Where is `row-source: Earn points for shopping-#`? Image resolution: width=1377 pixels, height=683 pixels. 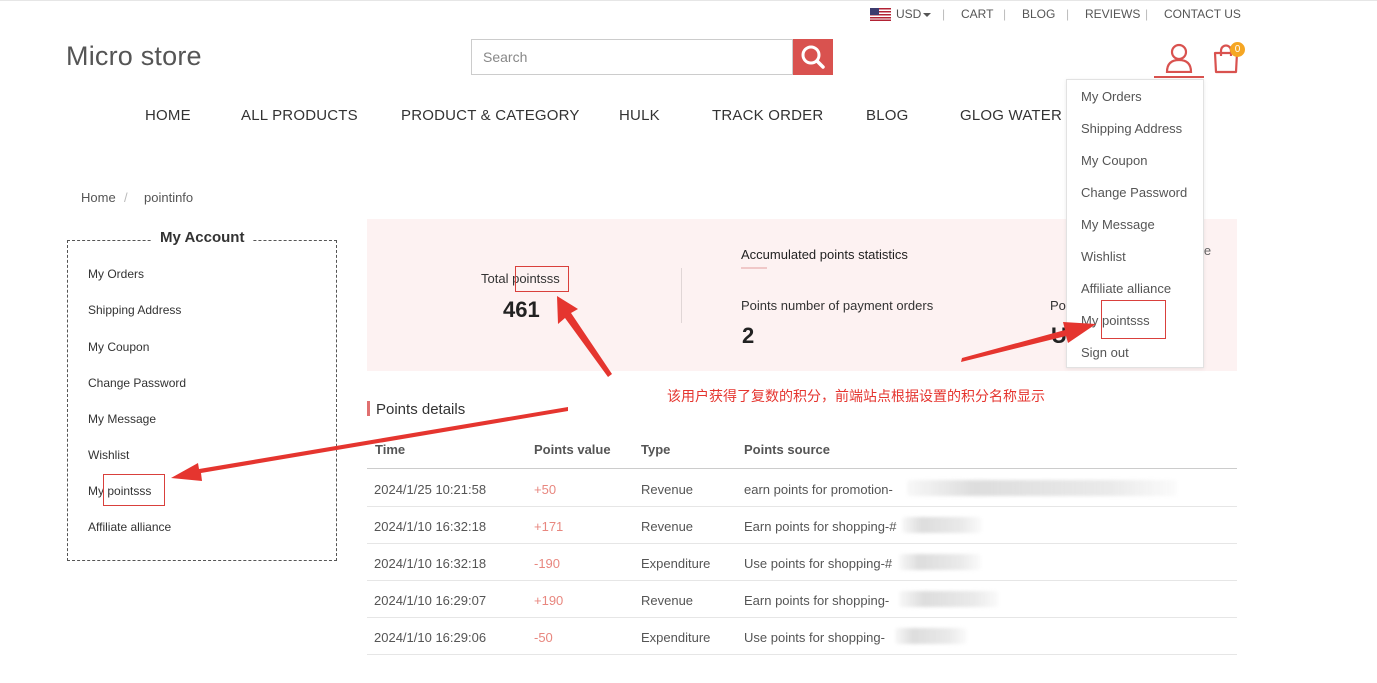
row-source: Earn points for shopping-# is located at coordinates (820, 526).